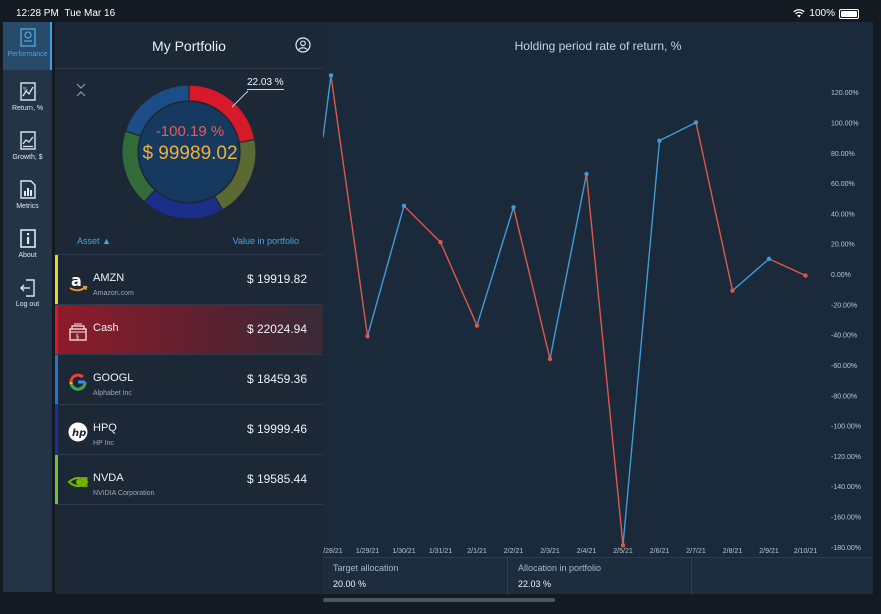 This screenshot has width=881, height=614. Describe the element at coordinates (276, 329) in the screenshot. I see `asset-value: $ 22024.94` at that location.